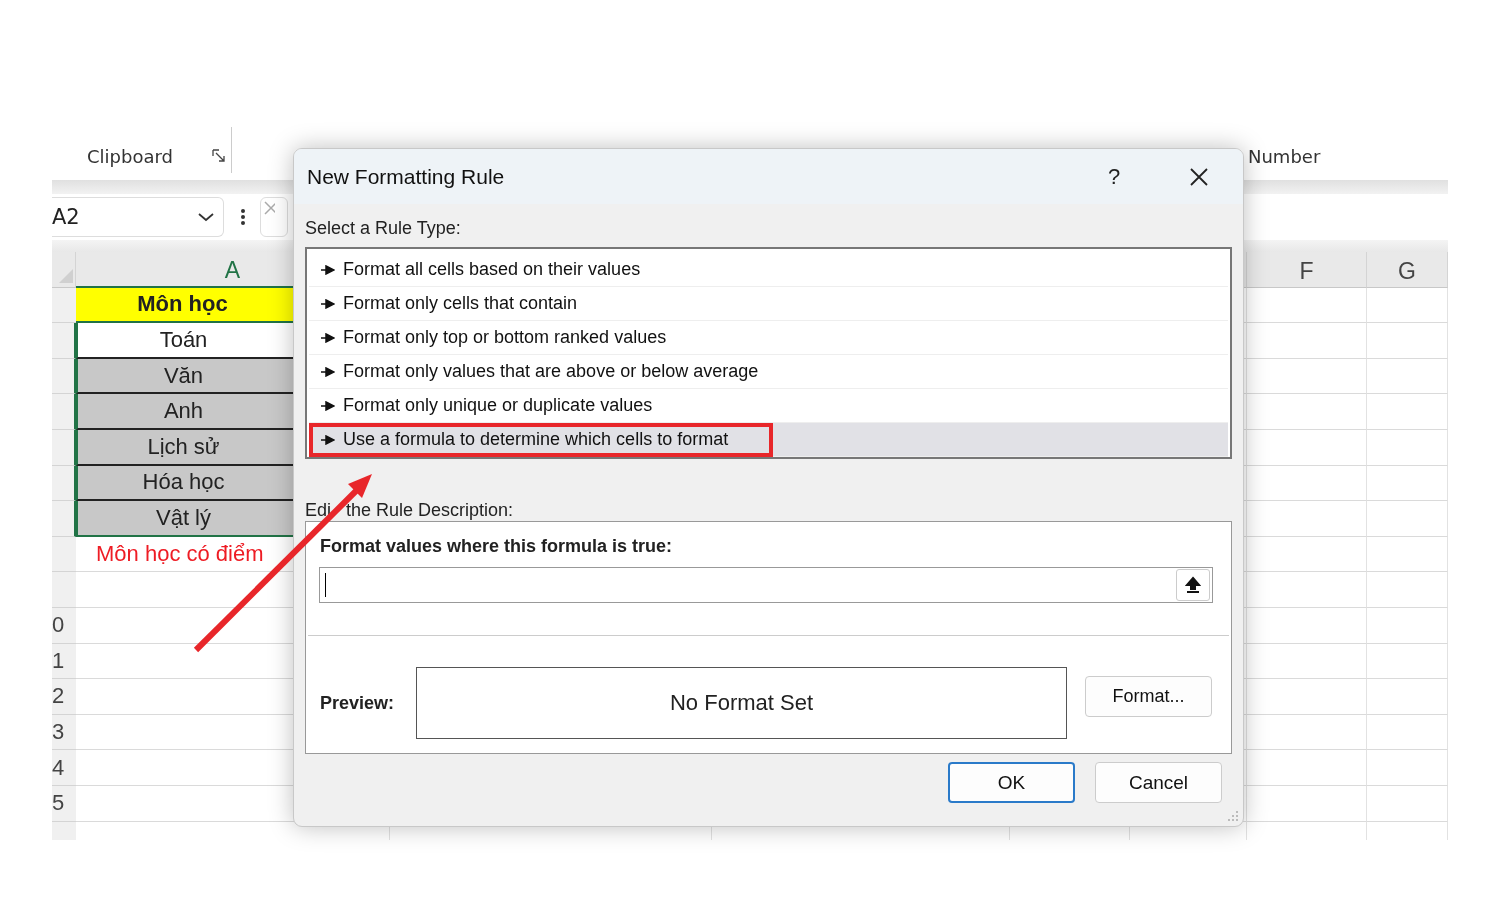 This screenshot has height=900, width=1500. What do you see at coordinates (1284, 156) in the screenshot?
I see `ribbon-group-label: Number` at bounding box center [1284, 156].